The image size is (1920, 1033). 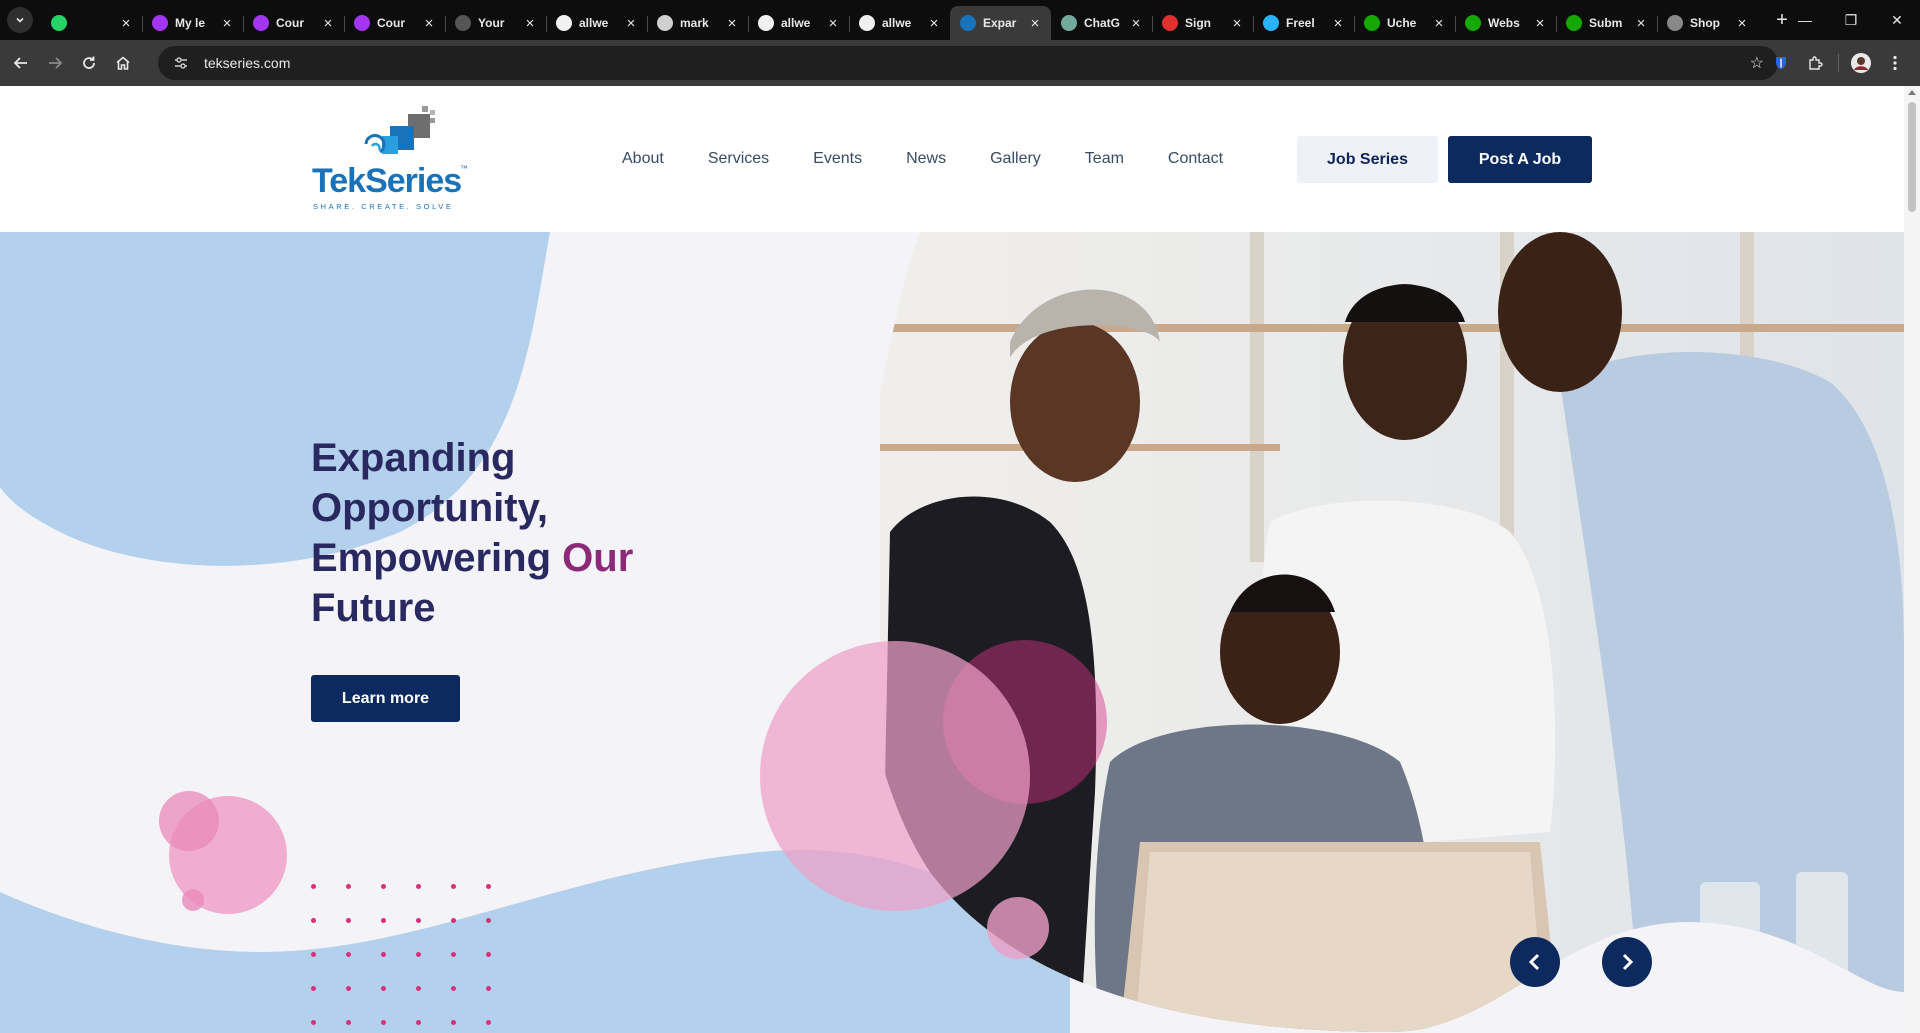 I want to click on decorative-dot-grid, so click(x=401, y=958).